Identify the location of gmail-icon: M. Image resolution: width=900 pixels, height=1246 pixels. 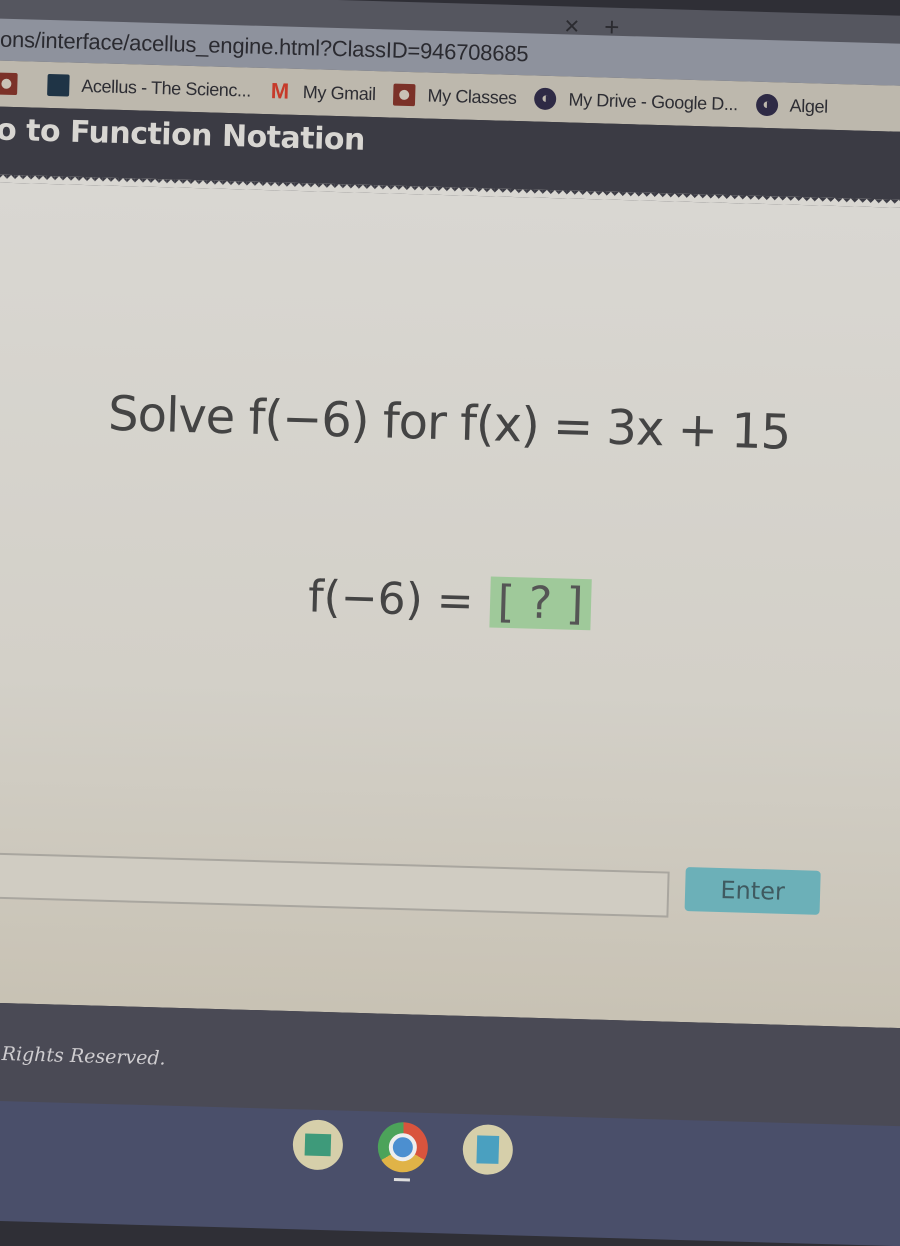
(280, 91).